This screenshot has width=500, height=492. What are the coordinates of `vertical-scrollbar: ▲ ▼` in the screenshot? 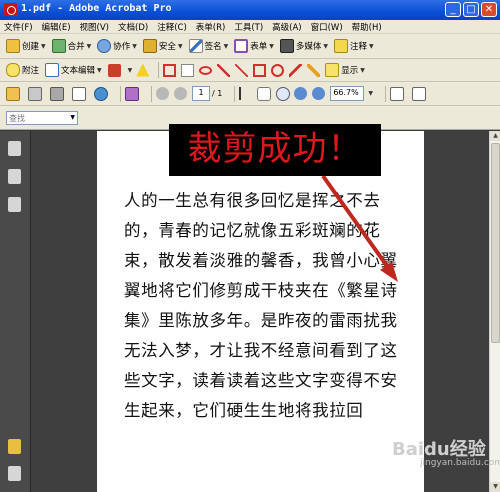 It's located at (494, 311).